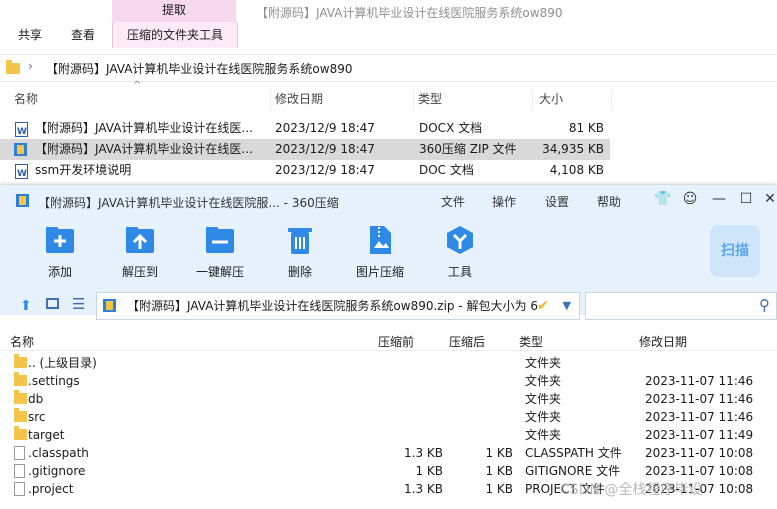 The height and width of the screenshot is (509, 777). Describe the element at coordinates (199, 68) in the screenshot. I see `breadcrumb: 【附源码】JAVA计算机毕业设计在线医院服务系统ow890` at that location.